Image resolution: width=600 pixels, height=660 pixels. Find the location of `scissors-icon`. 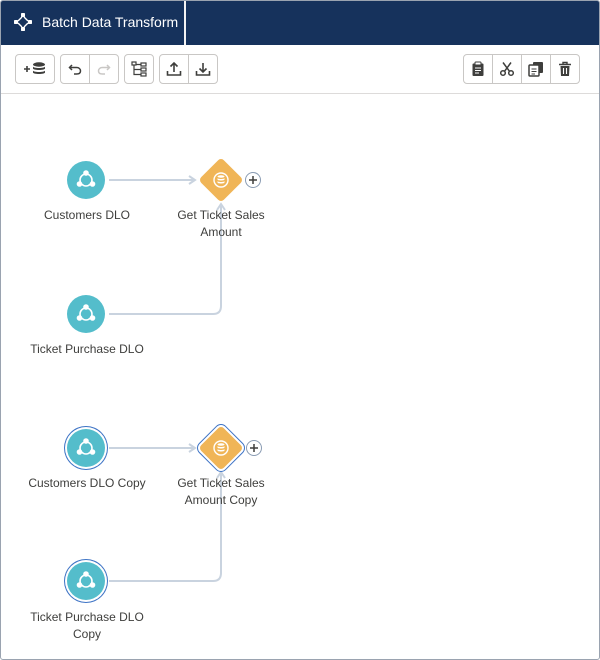

scissors-icon is located at coordinates (507, 69).